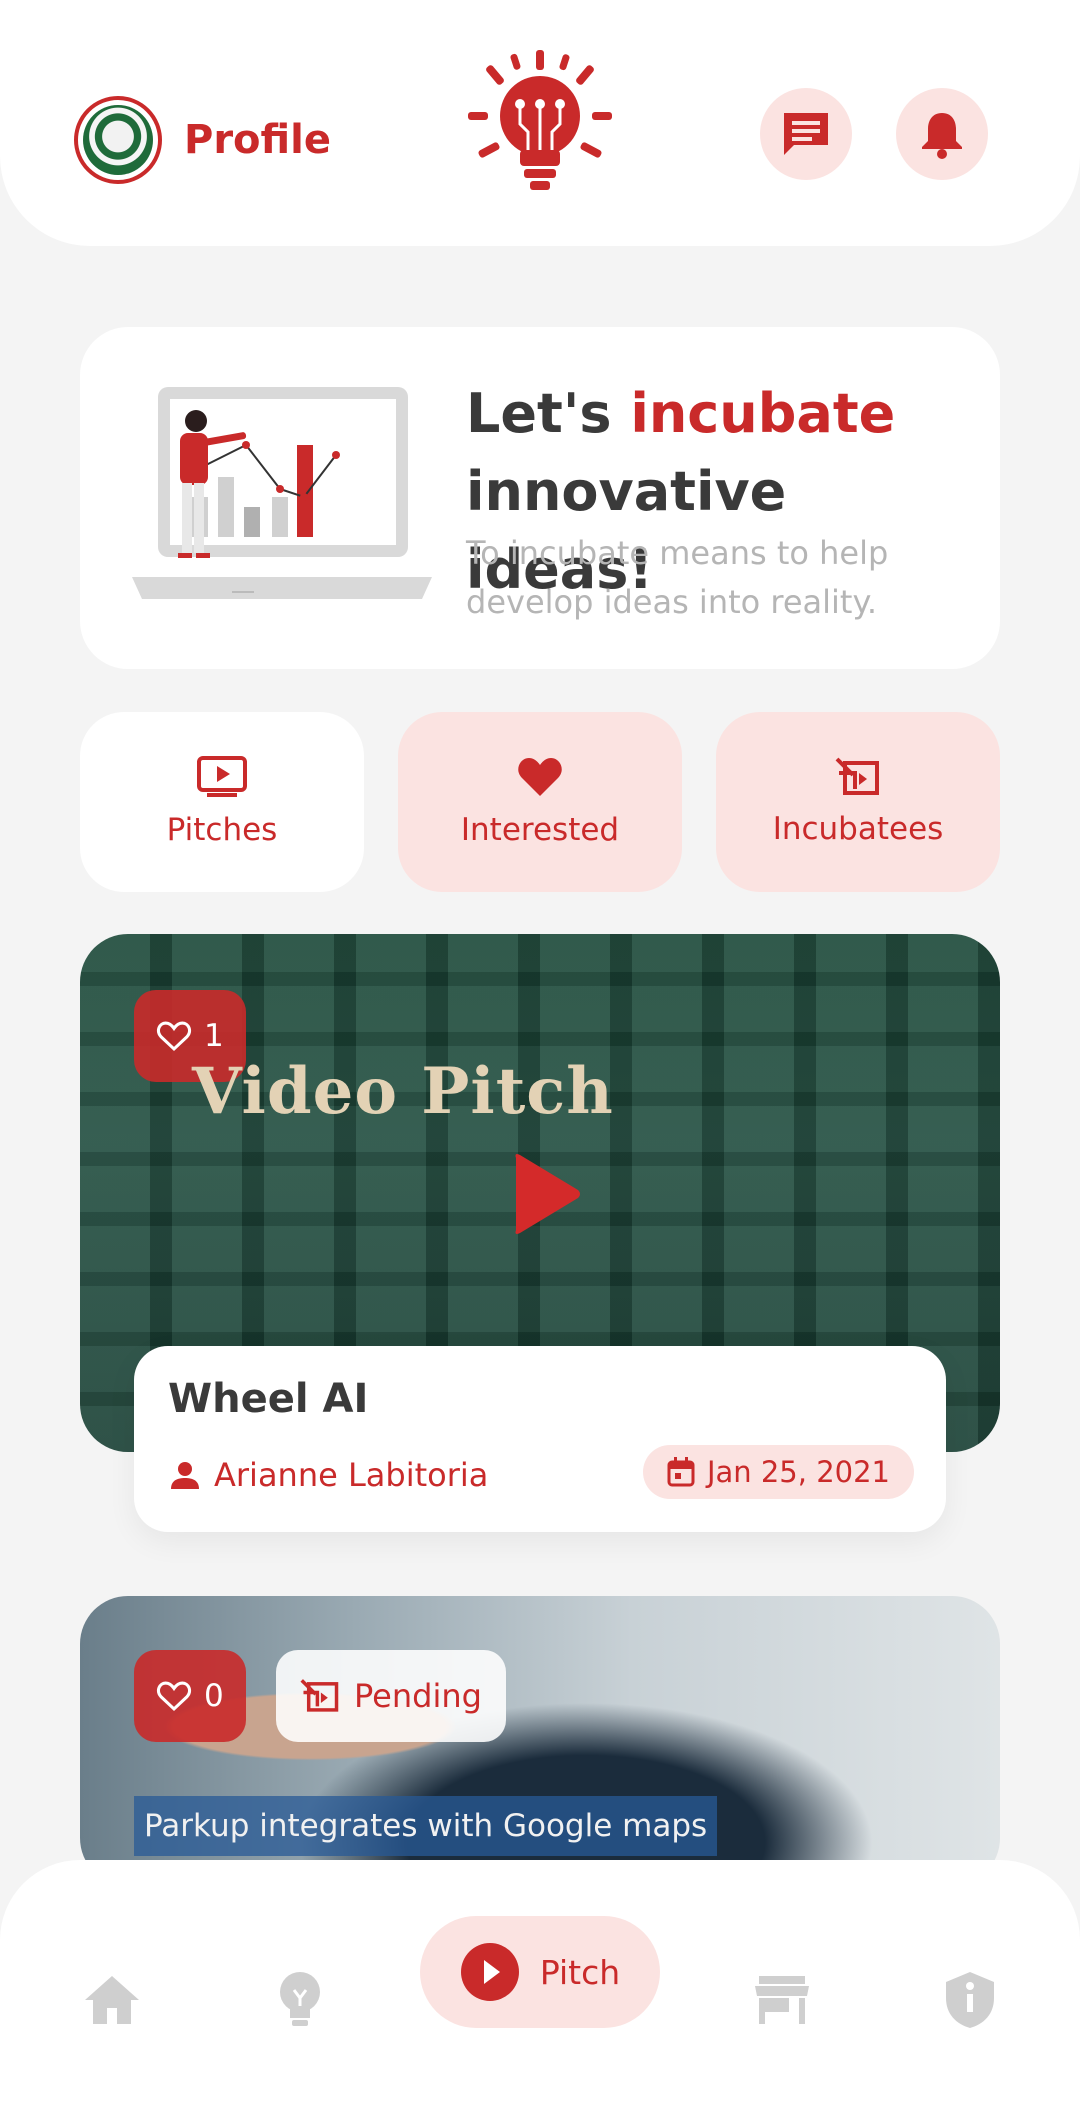  I want to click on tab-interested: Interested, so click(540, 802).